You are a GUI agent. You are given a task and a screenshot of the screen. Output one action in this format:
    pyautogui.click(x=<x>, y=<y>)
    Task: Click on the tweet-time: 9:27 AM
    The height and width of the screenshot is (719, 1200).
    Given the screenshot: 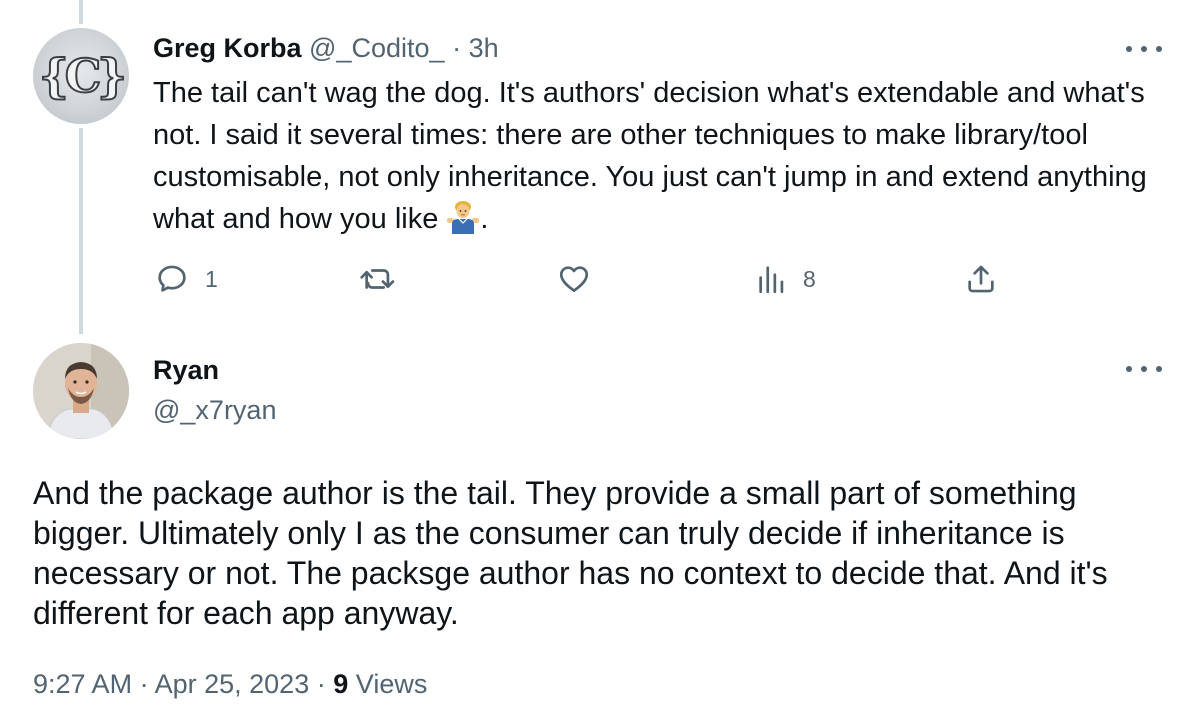 What is the action you would take?
    pyautogui.click(x=82, y=684)
    